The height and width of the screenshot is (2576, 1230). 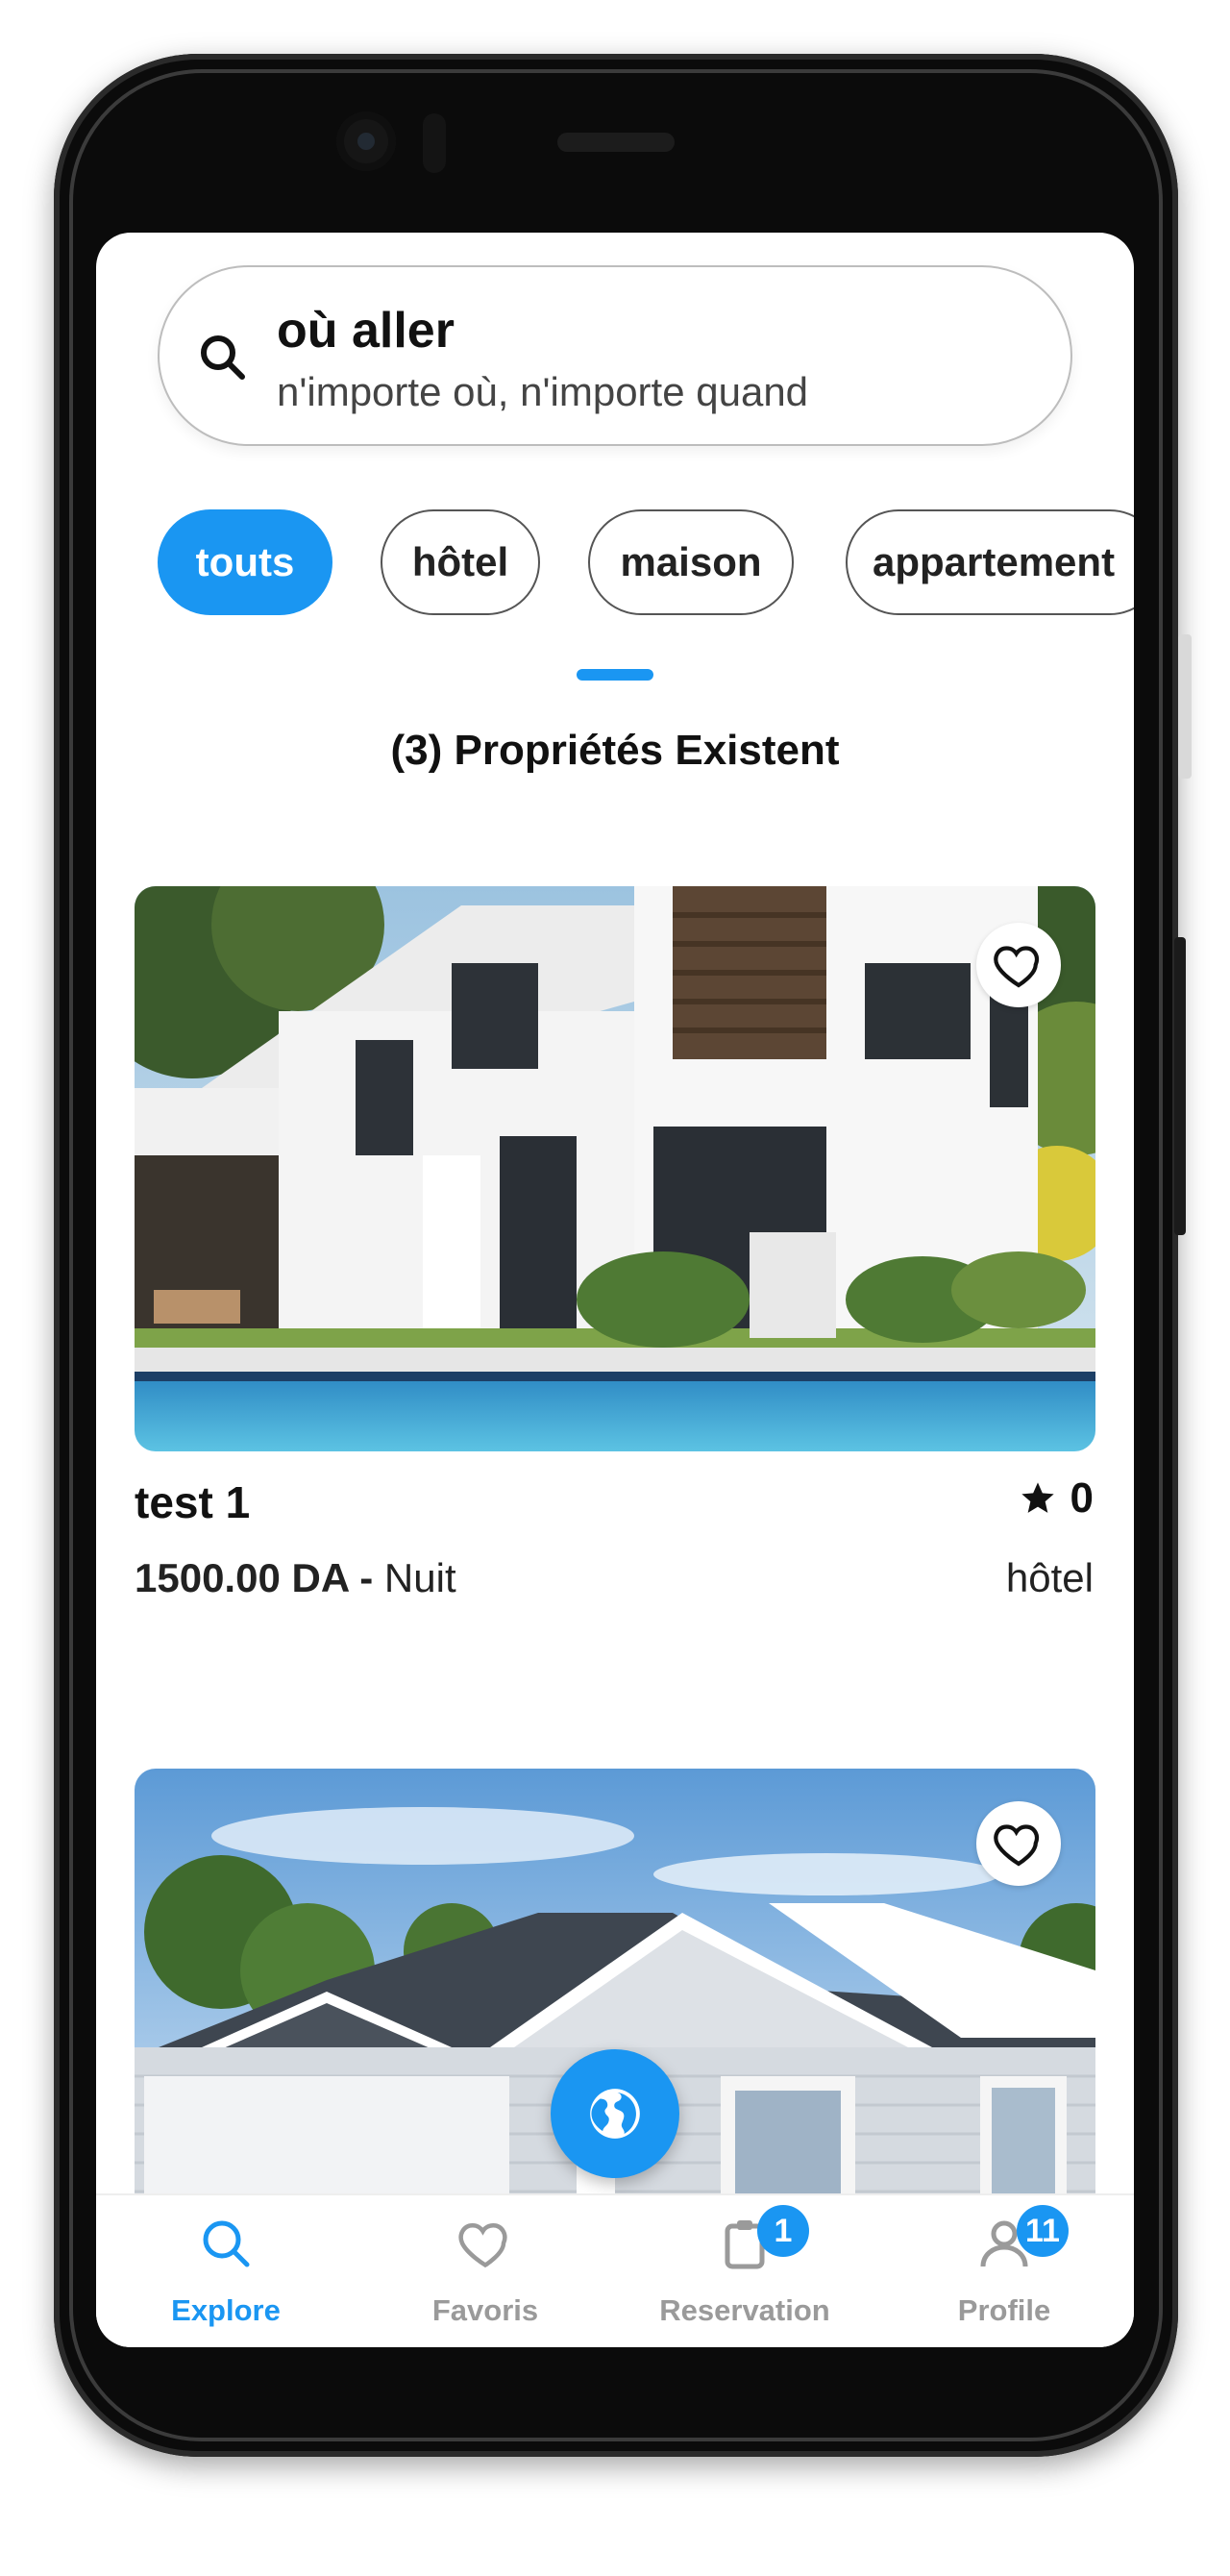 What do you see at coordinates (366, 141) in the screenshot?
I see `front-camera` at bounding box center [366, 141].